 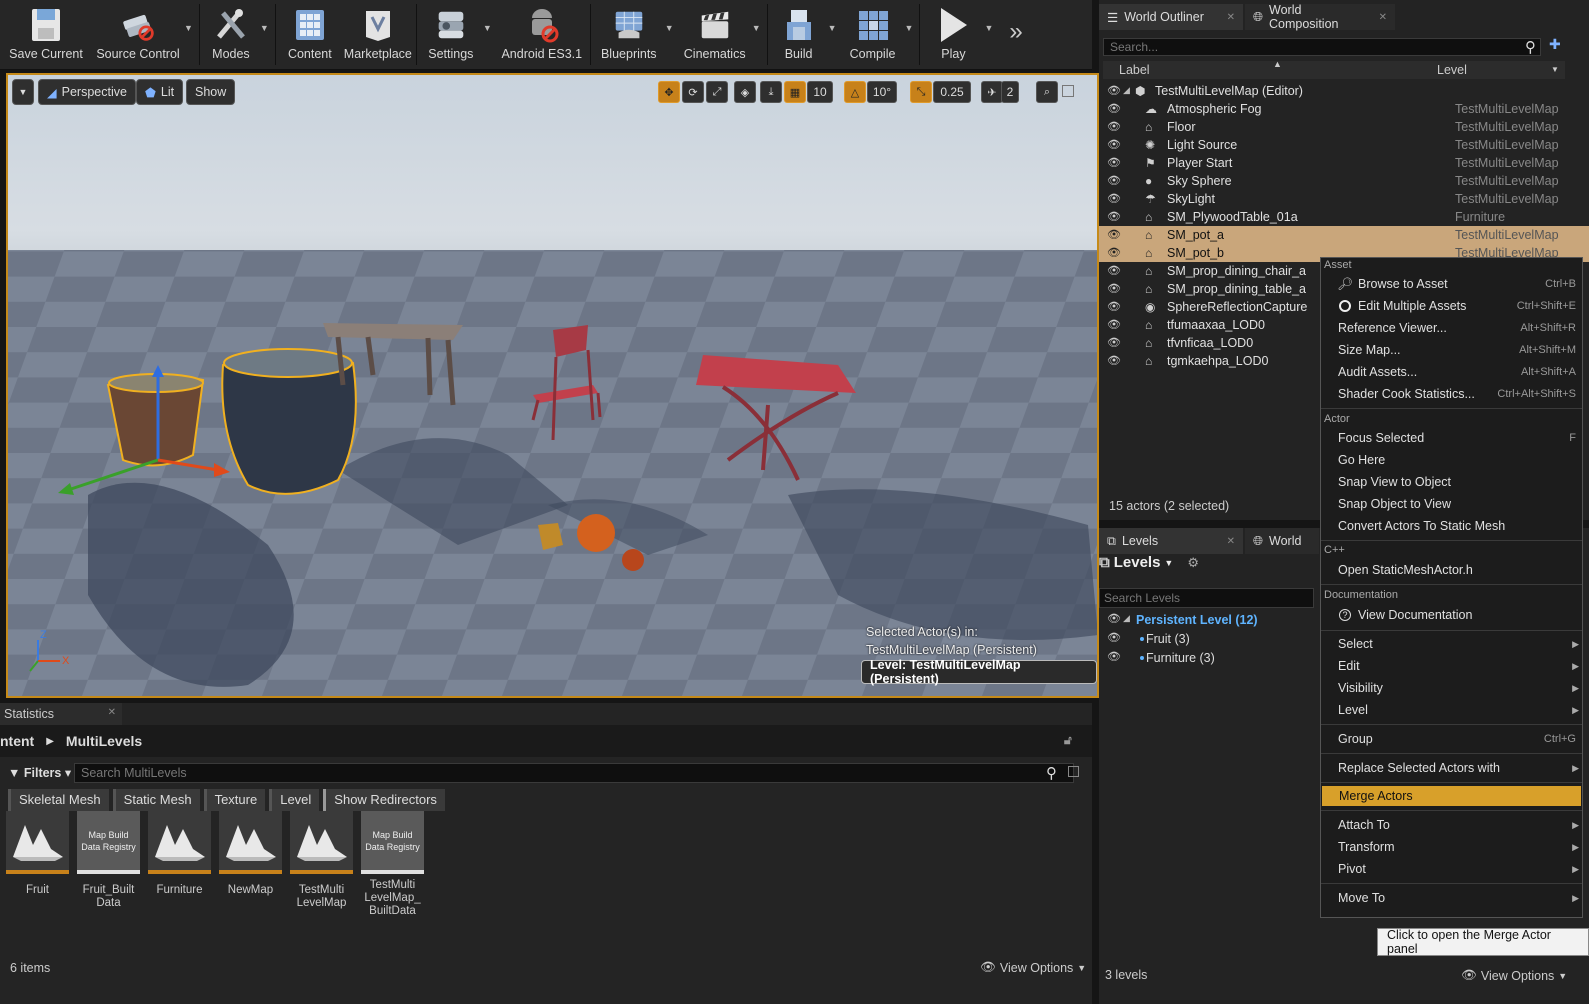 I want to click on chip-skeletal-mesh: Skeletal Mesh, so click(x=58, y=800).